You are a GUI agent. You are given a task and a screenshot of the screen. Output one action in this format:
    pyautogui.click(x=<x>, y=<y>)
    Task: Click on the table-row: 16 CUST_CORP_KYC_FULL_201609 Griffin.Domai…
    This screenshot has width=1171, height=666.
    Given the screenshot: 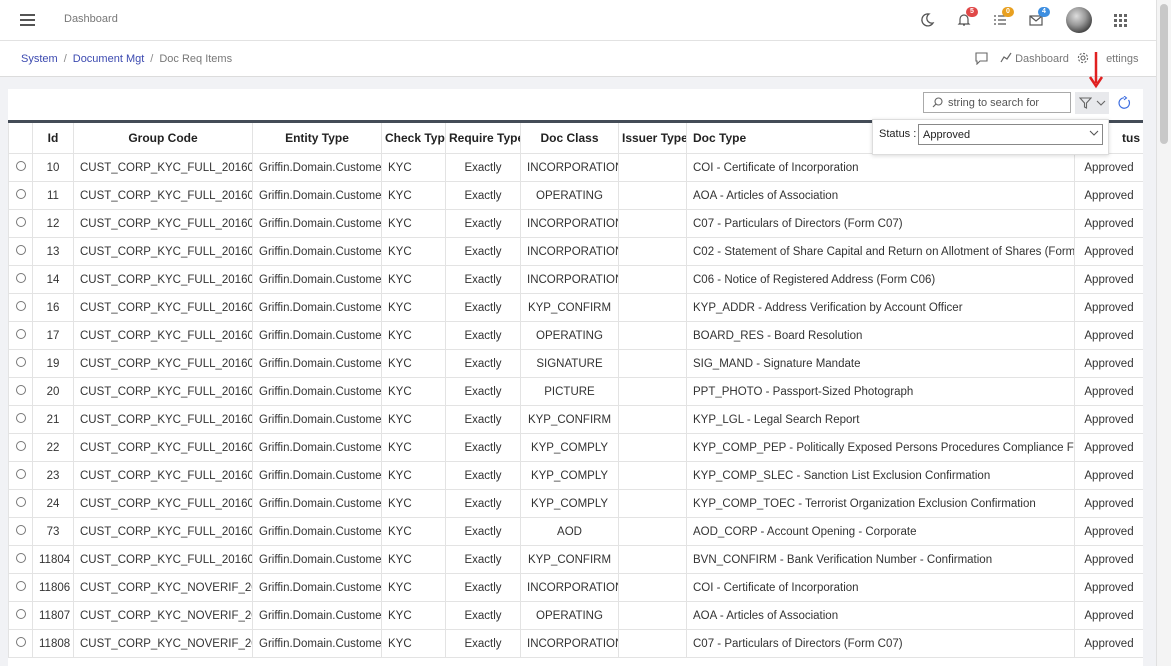 What is the action you would take?
    pyautogui.click(x=575, y=307)
    